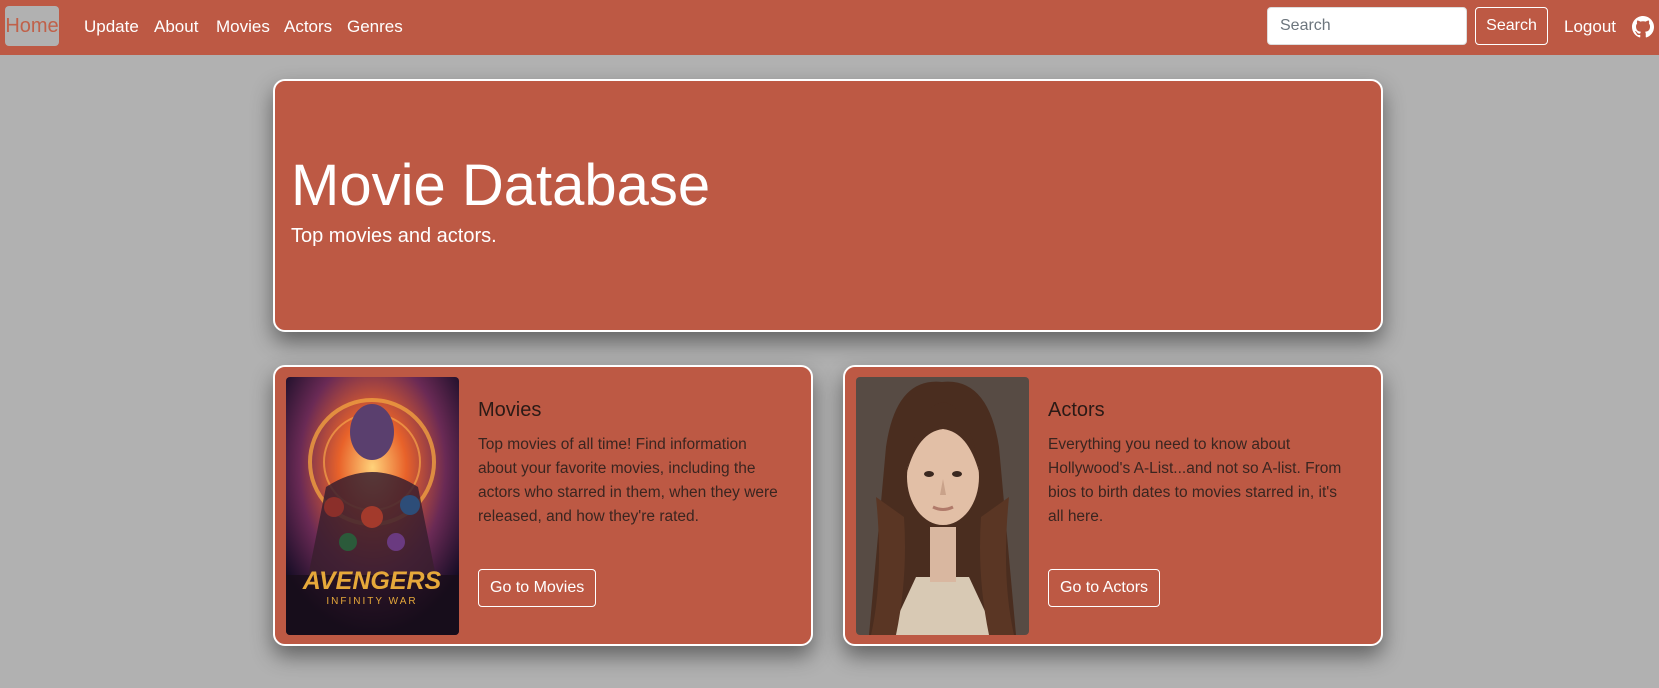  What do you see at coordinates (1104, 588) in the screenshot?
I see `go-to-actors-button: Go to Actors` at bounding box center [1104, 588].